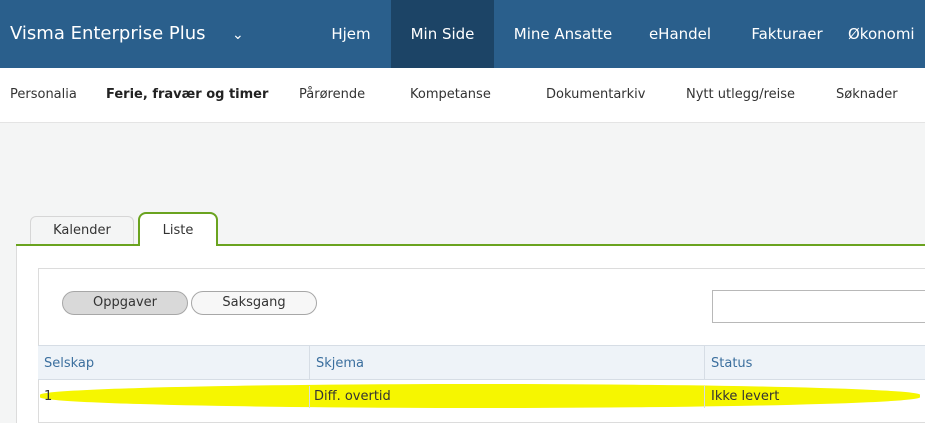 This screenshot has width=925, height=423. I want to click on nav-okonomi: Økonomi, so click(886, 34).